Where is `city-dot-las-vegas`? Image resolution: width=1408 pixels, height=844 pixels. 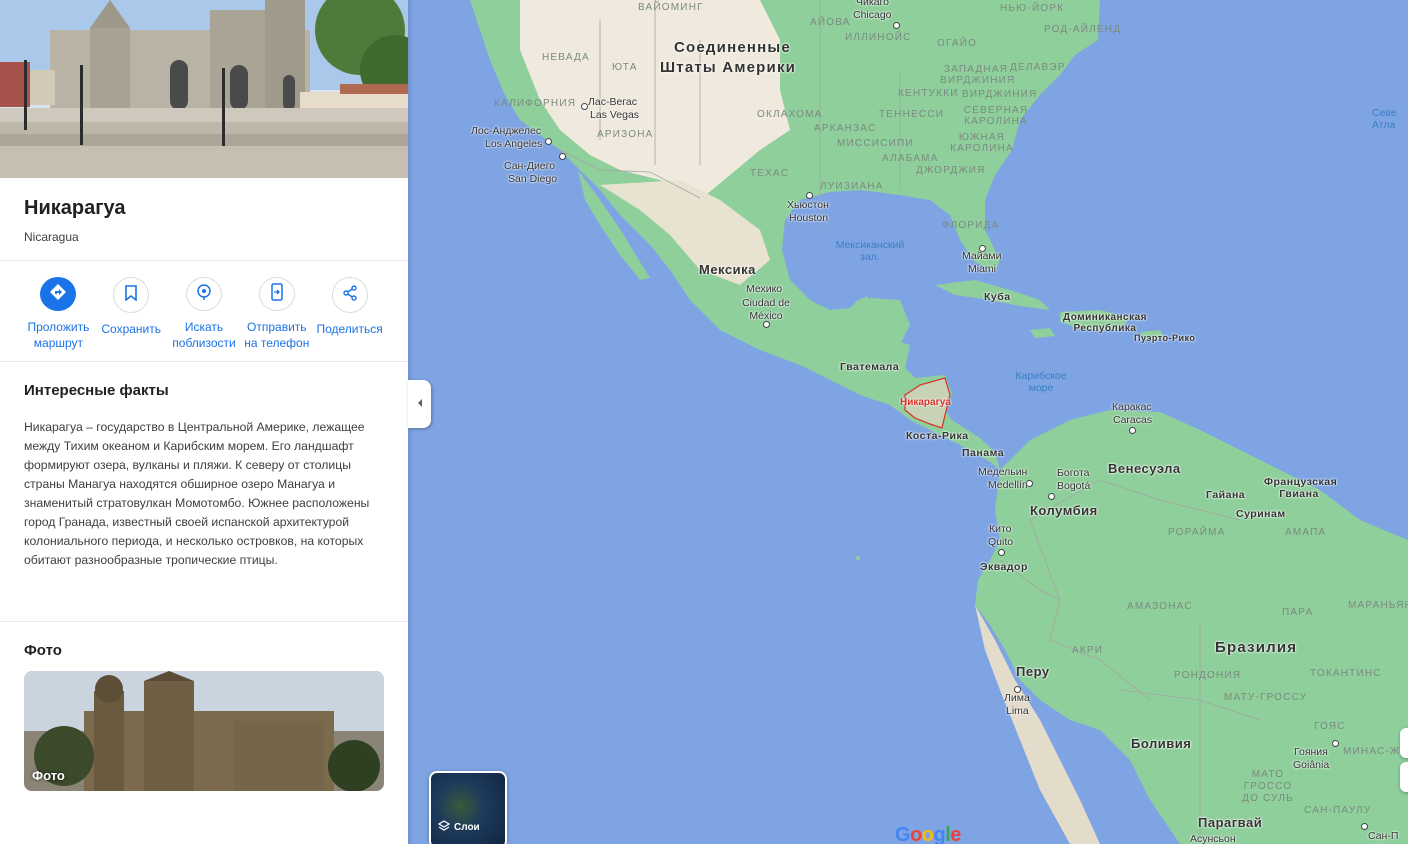
city-dot-las-vegas is located at coordinates (584, 106).